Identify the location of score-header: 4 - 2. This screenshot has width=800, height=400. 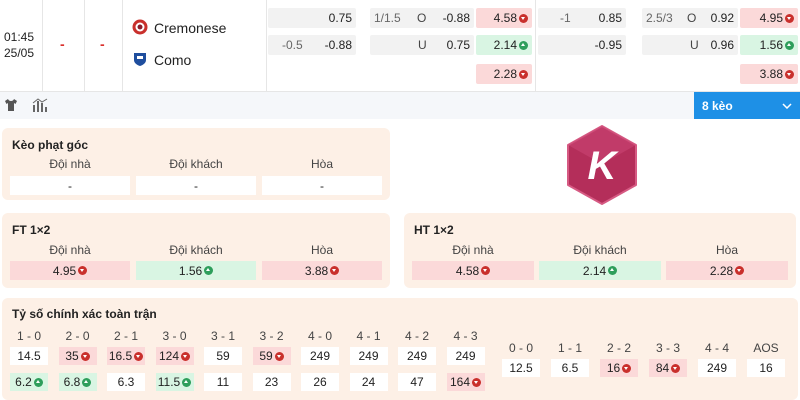
(416, 336).